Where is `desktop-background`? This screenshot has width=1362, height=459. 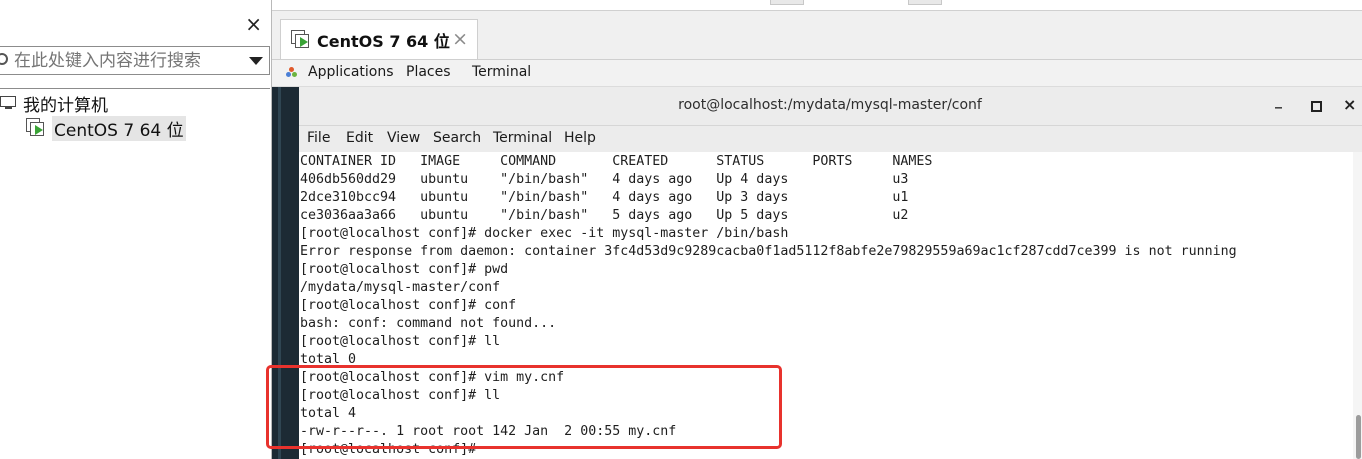
desktop-background is located at coordinates (285, 273).